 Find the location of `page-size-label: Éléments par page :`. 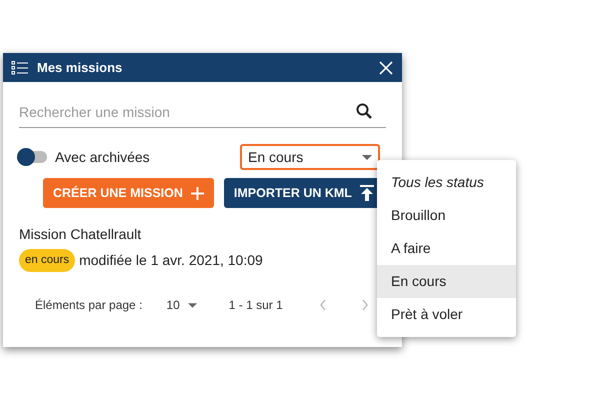

page-size-label: Éléments par page : is located at coordinates (88, 305).